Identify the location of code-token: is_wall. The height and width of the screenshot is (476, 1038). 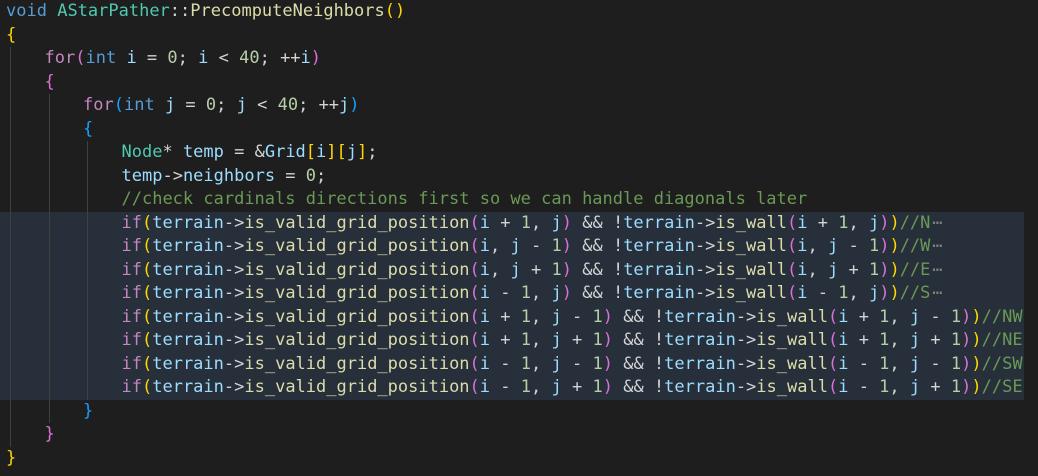
(751, 222).